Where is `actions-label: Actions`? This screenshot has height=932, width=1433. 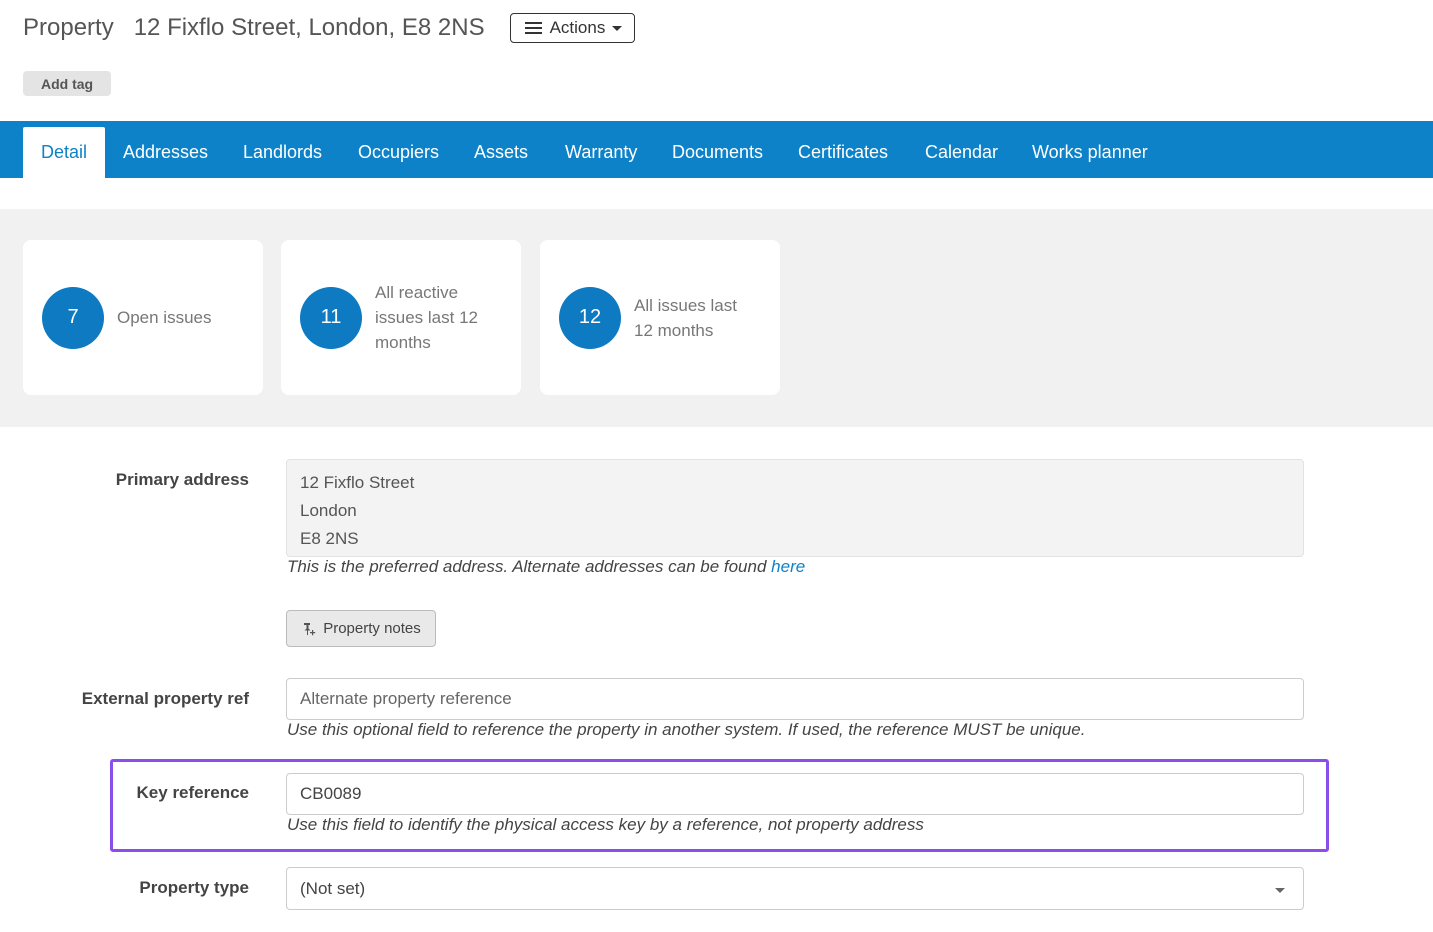 actions-label: Actions is located at coordinates (577, 27).